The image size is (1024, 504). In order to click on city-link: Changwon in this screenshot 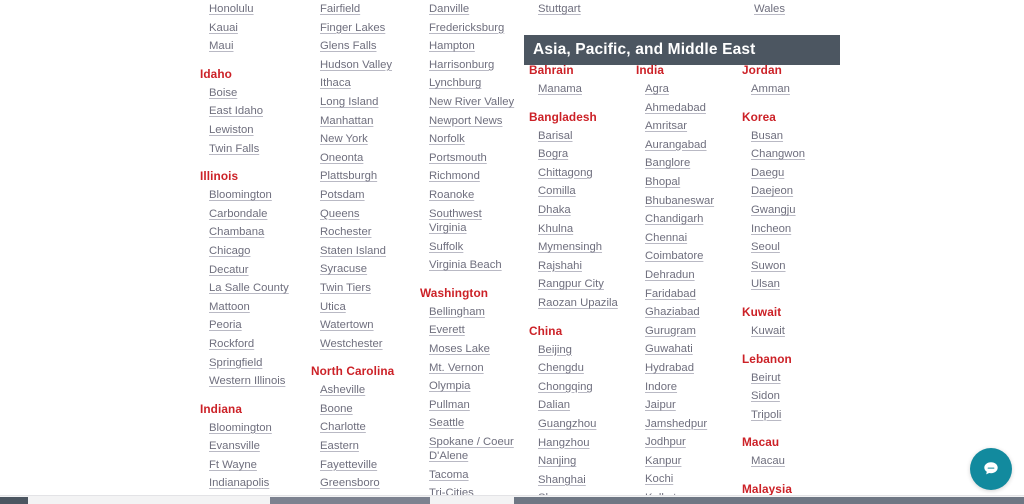, I will do `click(793, 154)`.